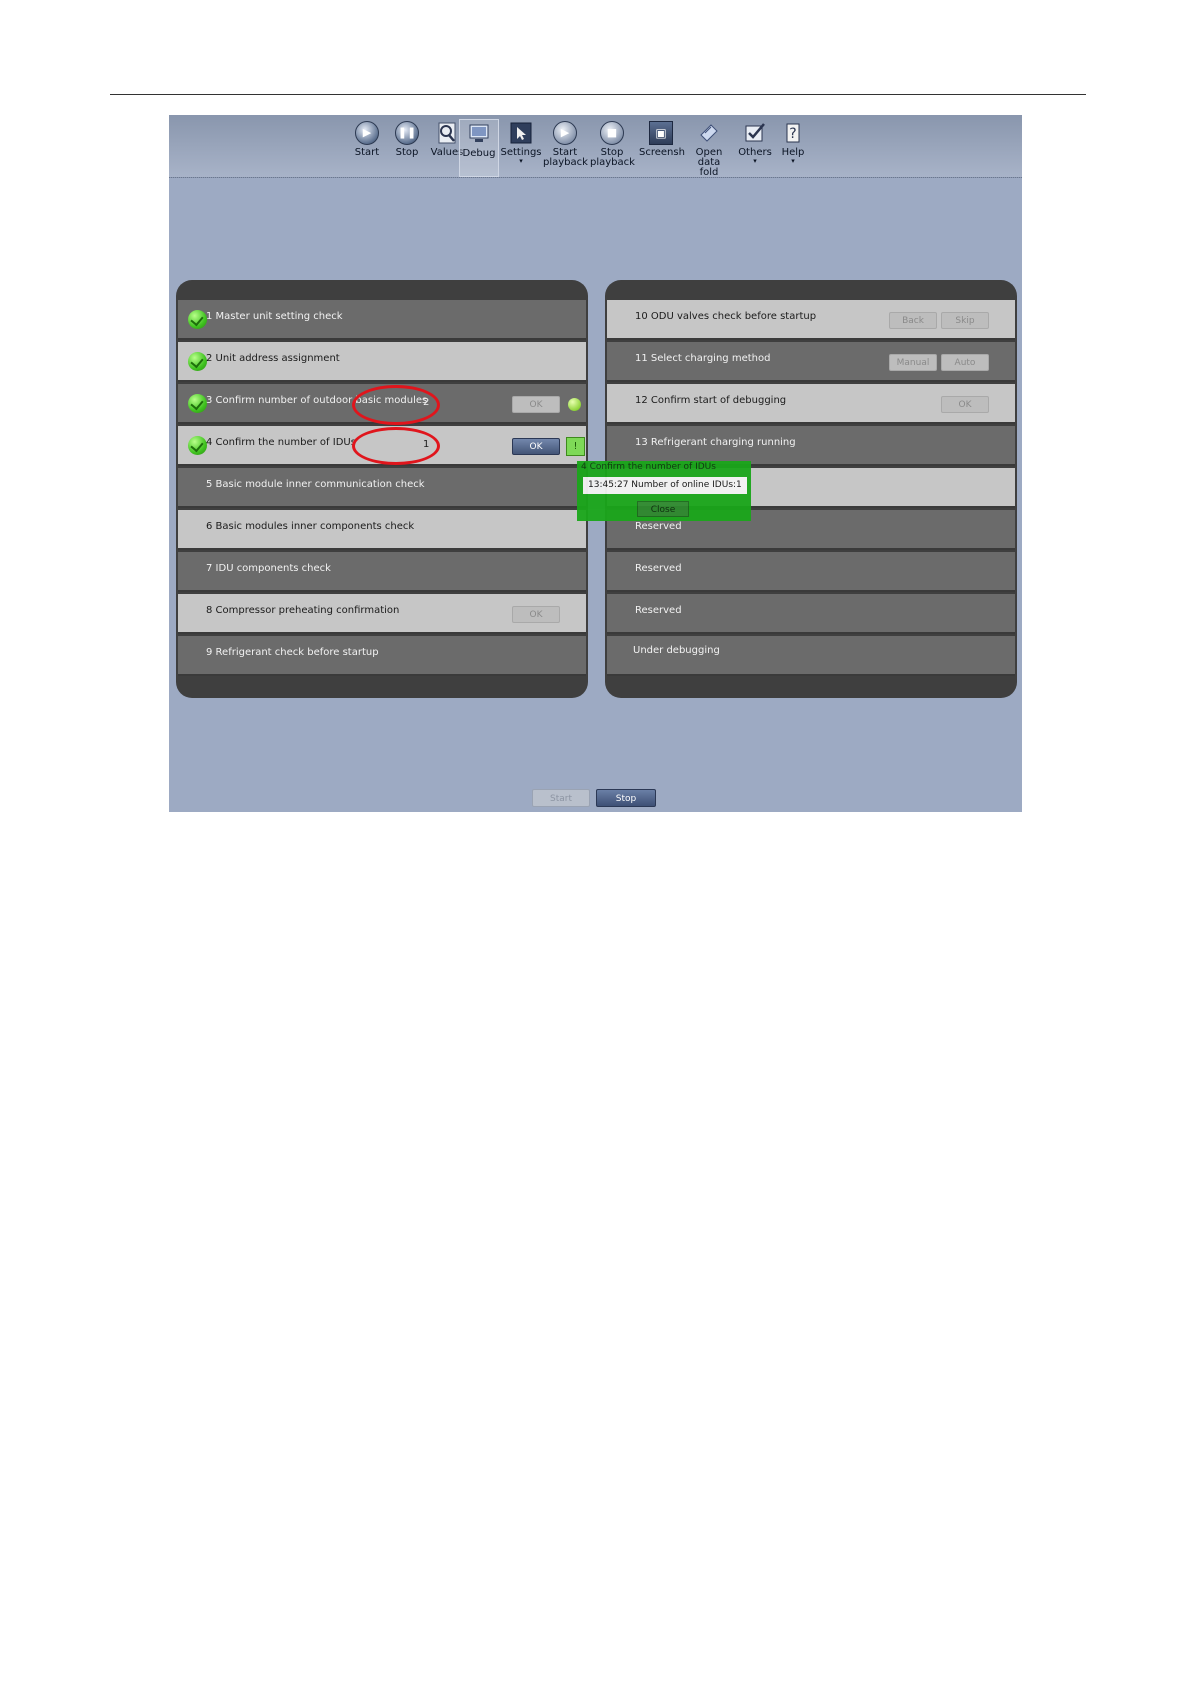  Describe the element at coordinates (665, 485) in the screenshot. I see `popup-message: 13:45:27 Number of online IDUs:1` at that location.